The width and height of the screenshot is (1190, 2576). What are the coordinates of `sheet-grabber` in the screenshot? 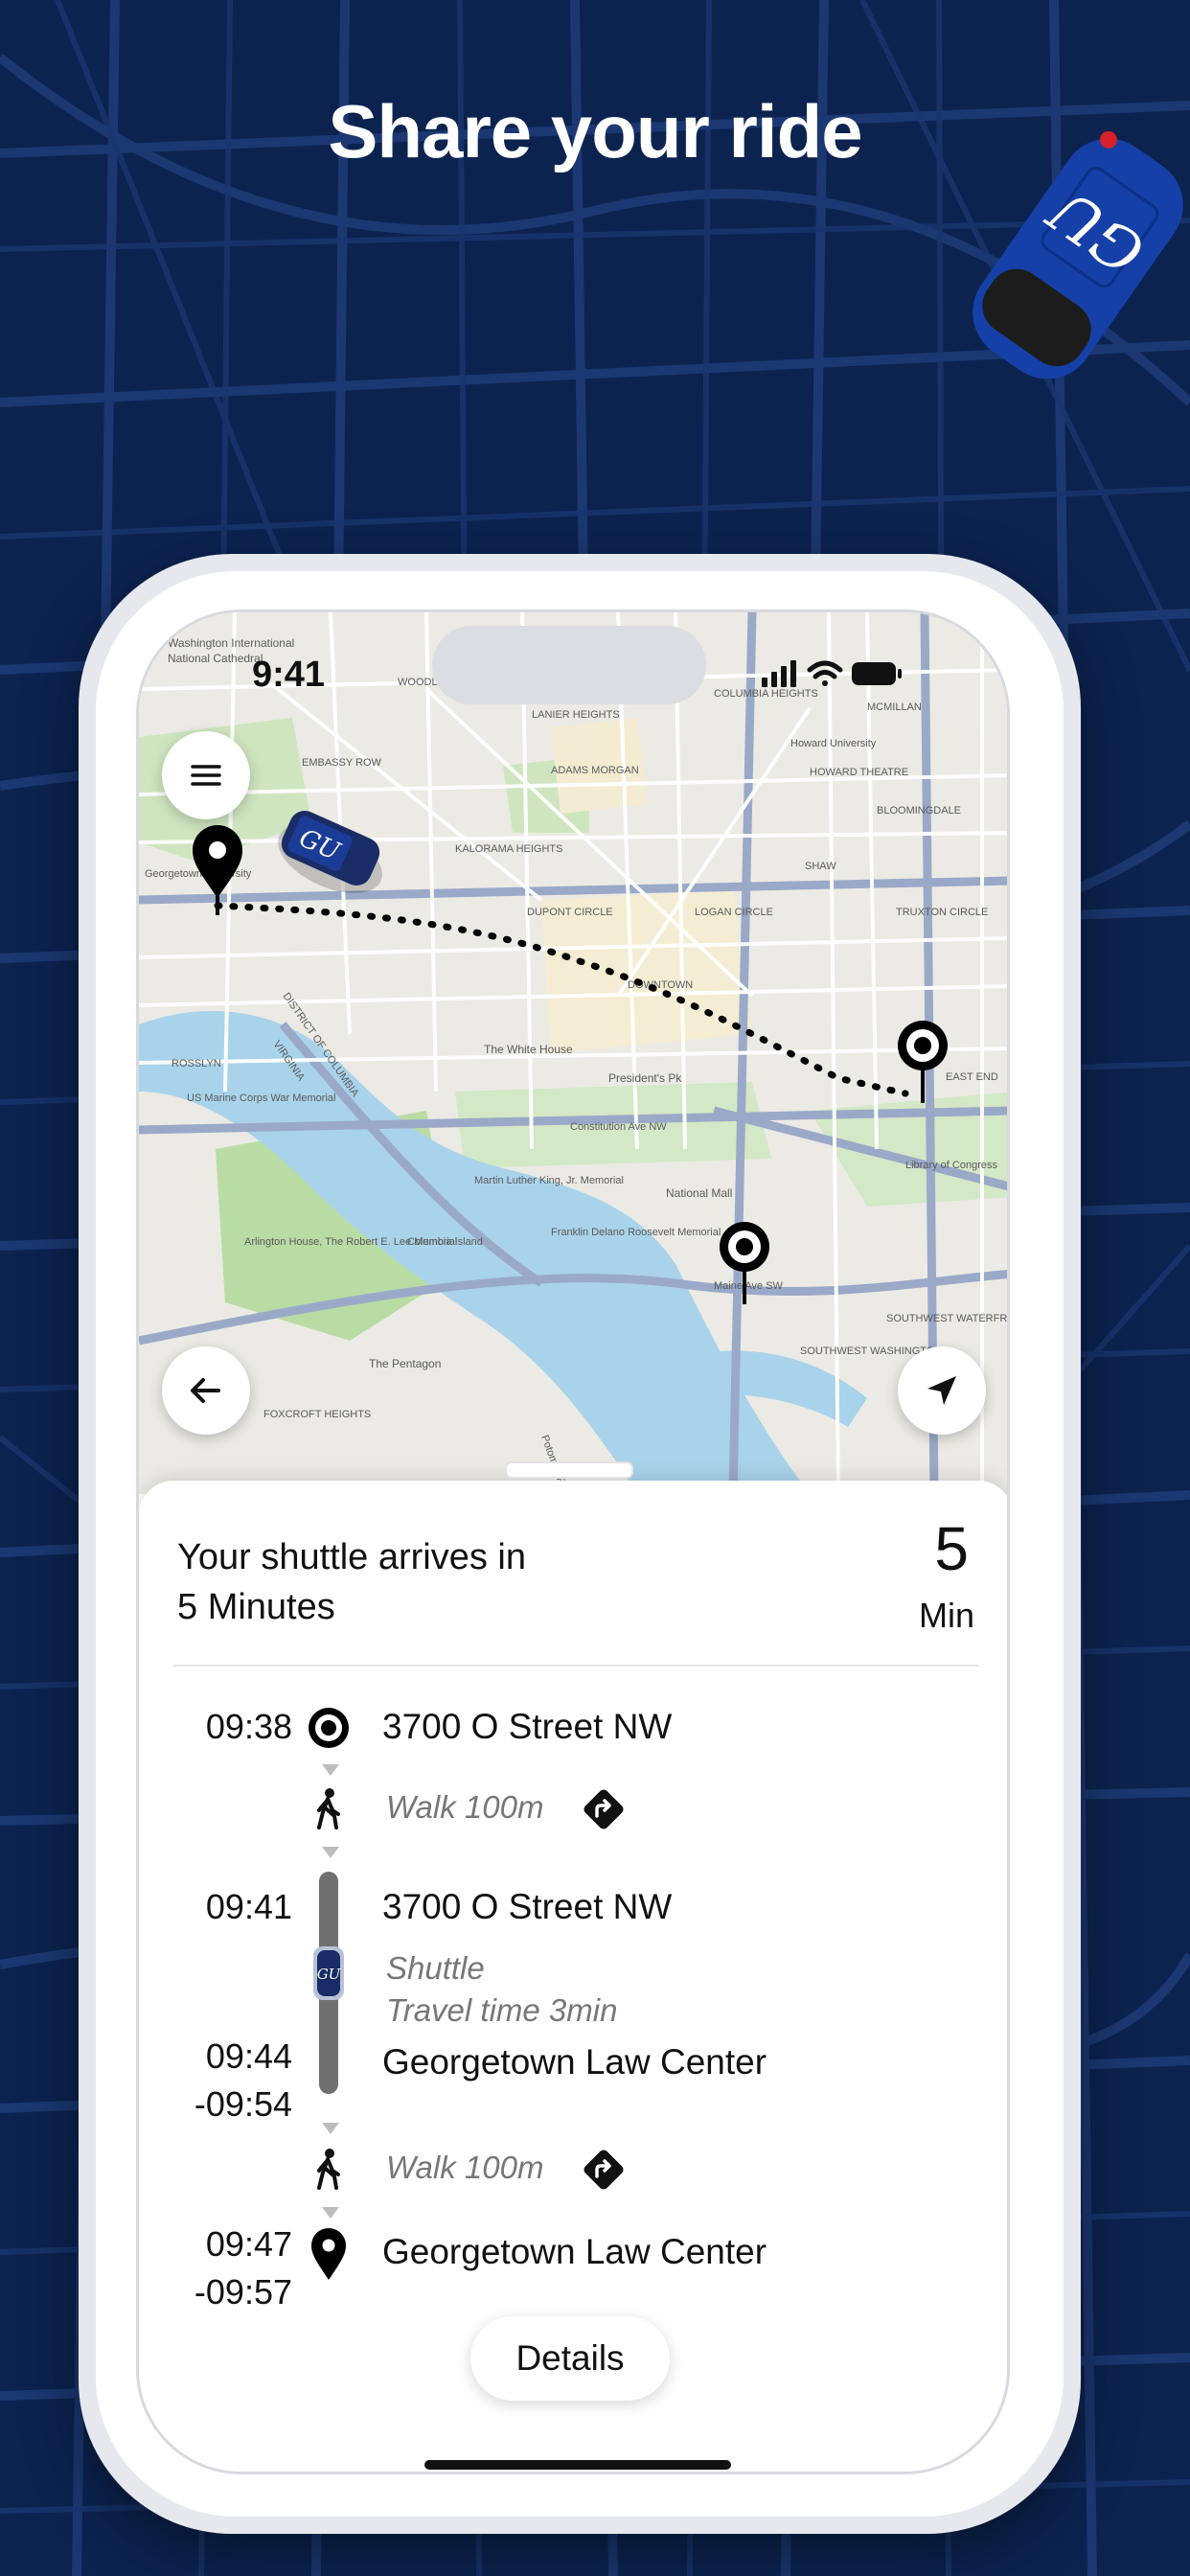 It's located at (569, 1470).